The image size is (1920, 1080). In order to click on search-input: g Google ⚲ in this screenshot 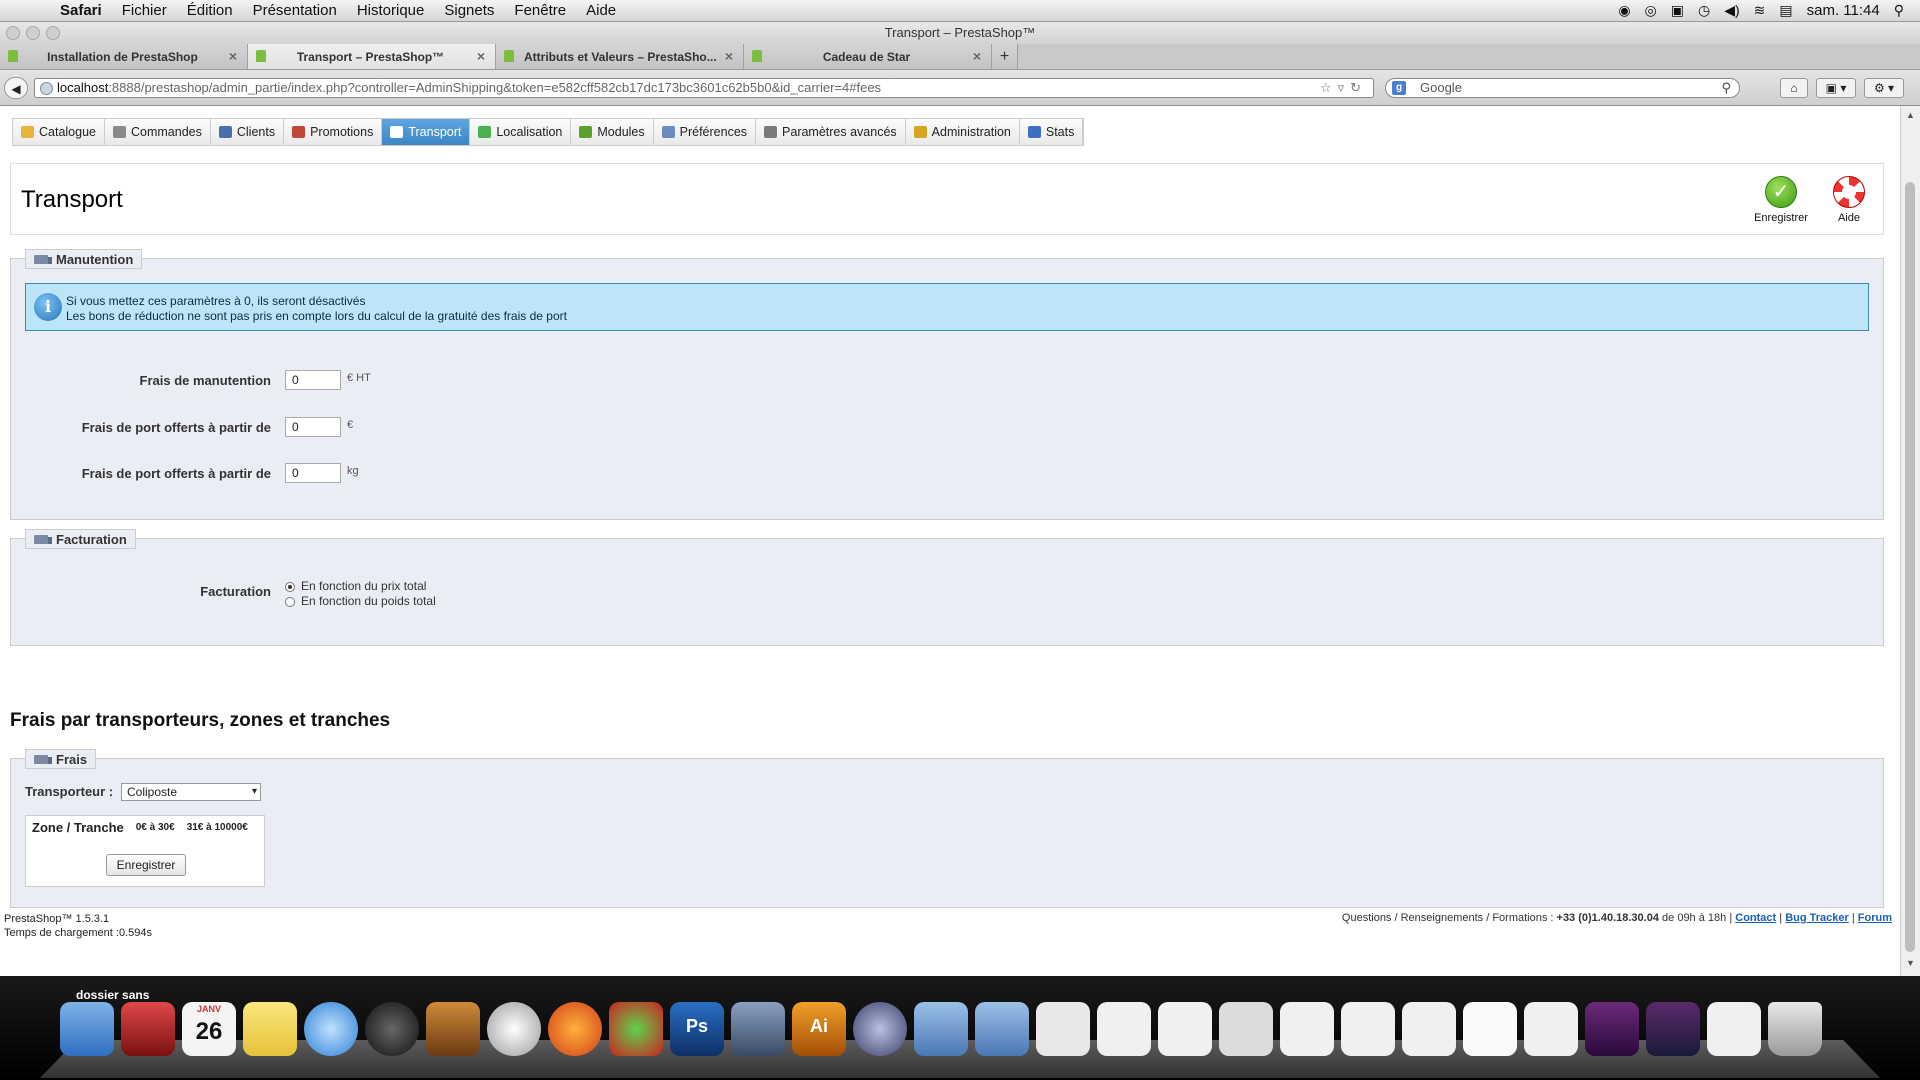, I will do `click(1562, 88)`.